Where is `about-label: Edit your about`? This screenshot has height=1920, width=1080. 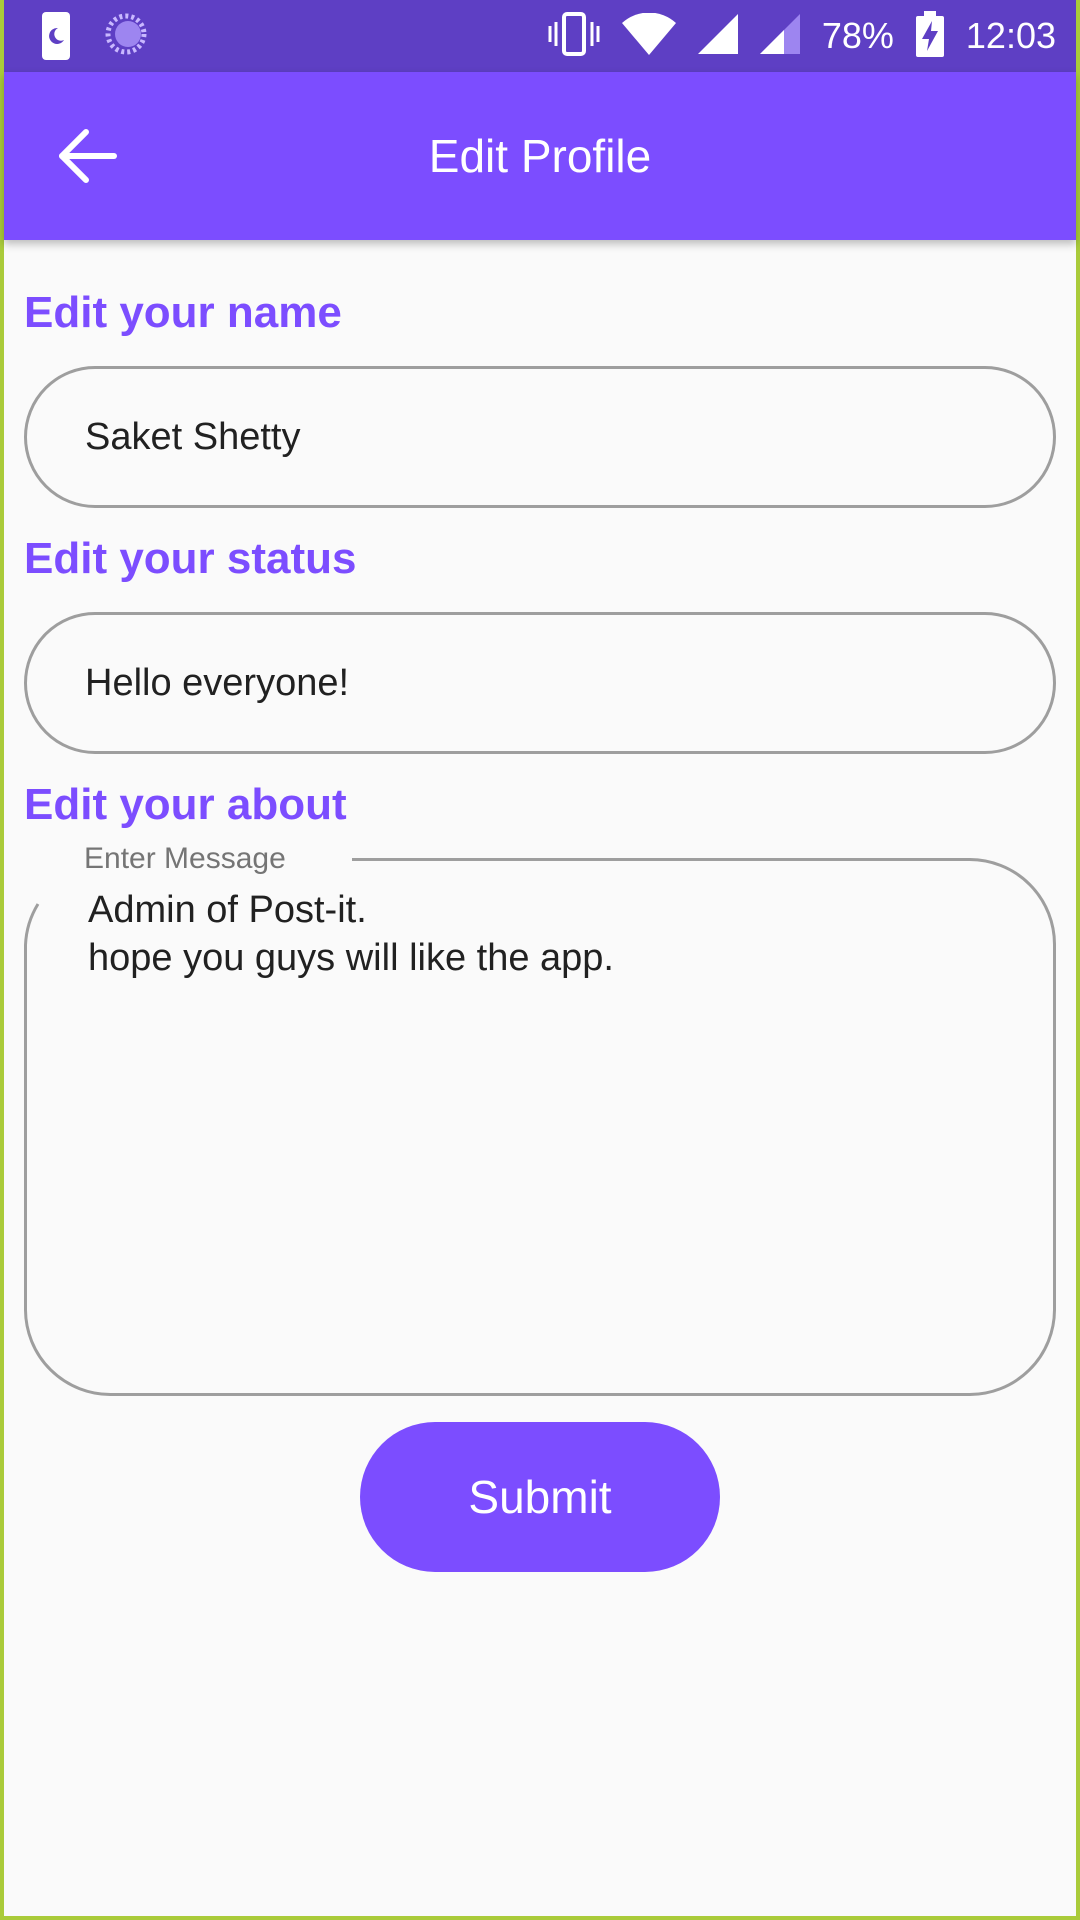
about-label: Edit your about is located at coordinates (185, 804).